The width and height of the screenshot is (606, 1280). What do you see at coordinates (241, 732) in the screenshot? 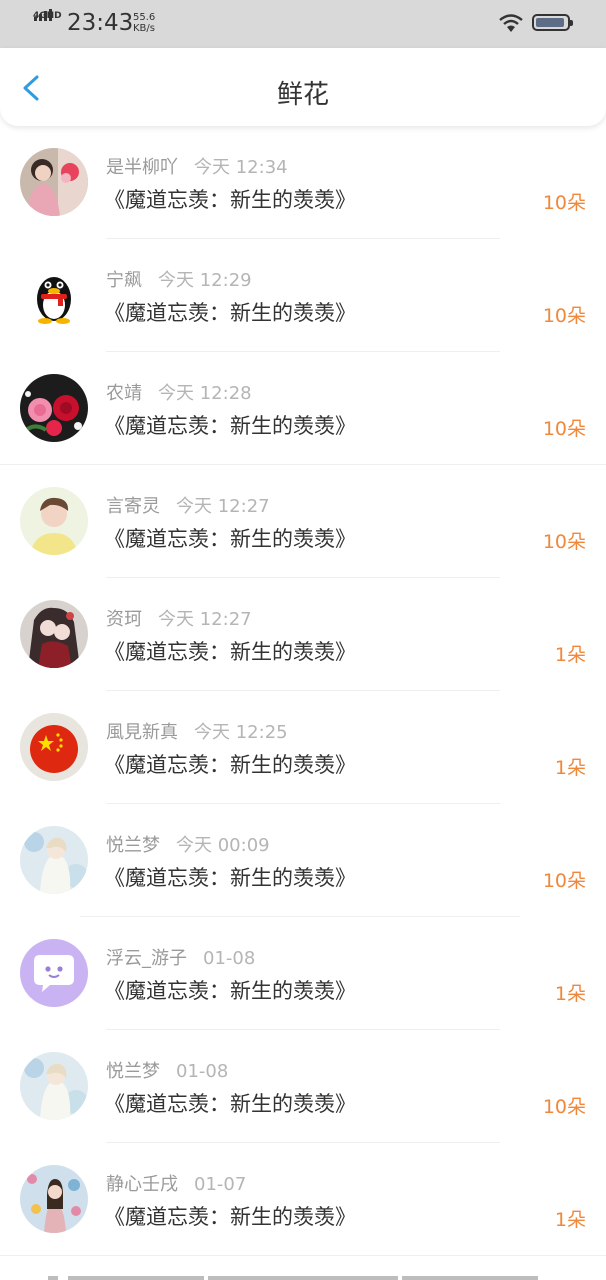
I see `timestamp: 今天 12:25` at bounding box center [241, 732].